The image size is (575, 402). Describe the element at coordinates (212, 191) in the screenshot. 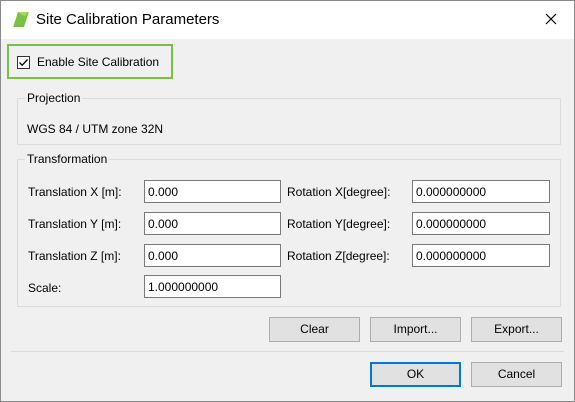

I see `translation-x-input` at that location.